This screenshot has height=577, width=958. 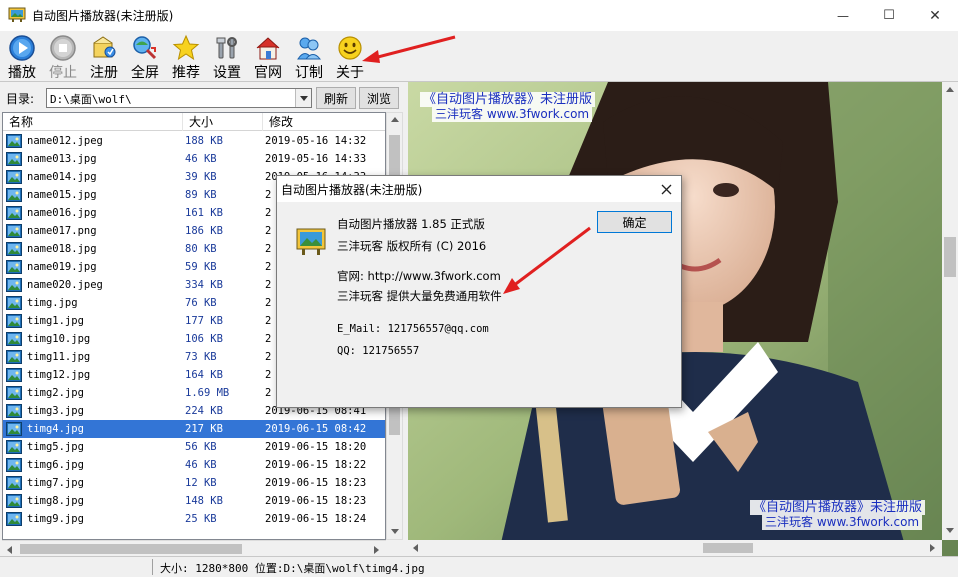 What do you see at coordinates (409, 49) in the screenshot?
I see `annotation-arrow-about` at bounding box center [409, 49].